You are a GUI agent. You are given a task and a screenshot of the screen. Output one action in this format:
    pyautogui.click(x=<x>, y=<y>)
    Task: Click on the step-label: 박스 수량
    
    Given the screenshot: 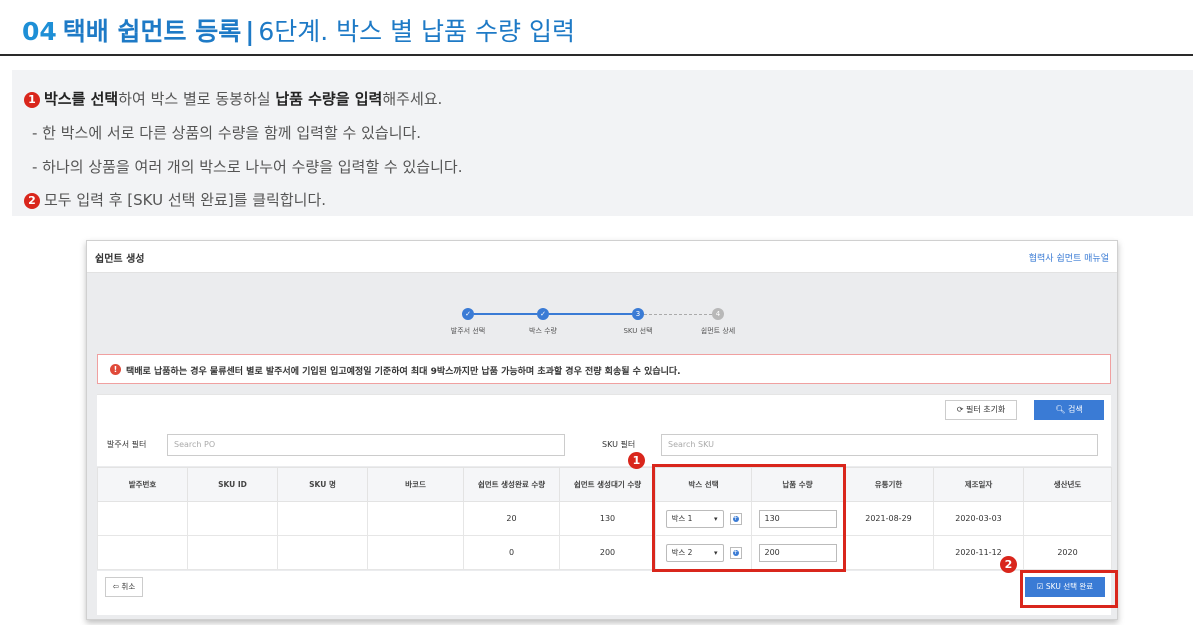 What is the action you would take?
    pyautogui.click(x=543, y=331)
    